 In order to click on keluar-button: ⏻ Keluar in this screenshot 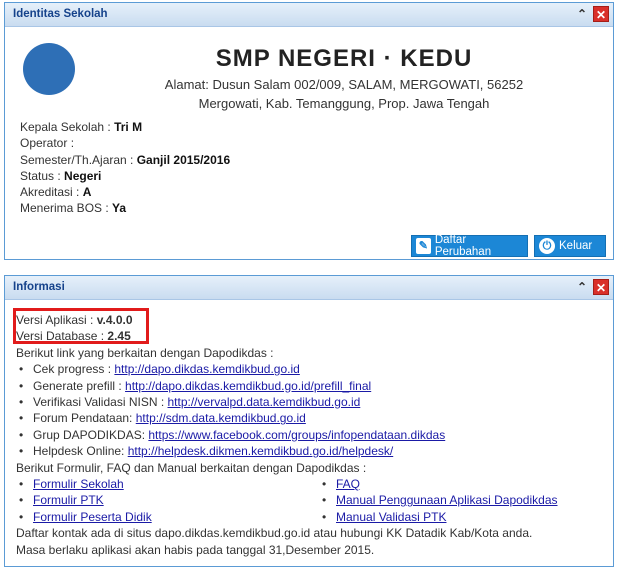, I will do `click(570, 246)`.